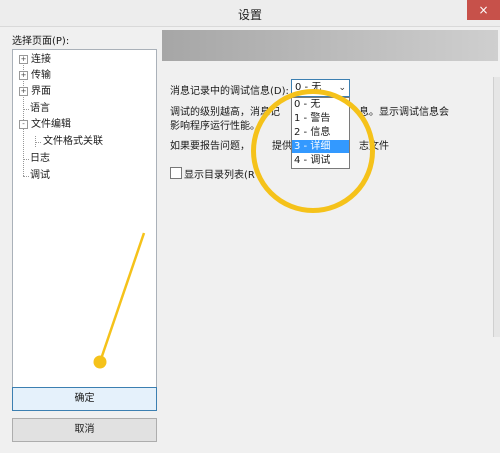  What do you see at coordinates (84, 399) in the screenshot?
I see `ok-button: 确定` at bounding box center [84, 399].